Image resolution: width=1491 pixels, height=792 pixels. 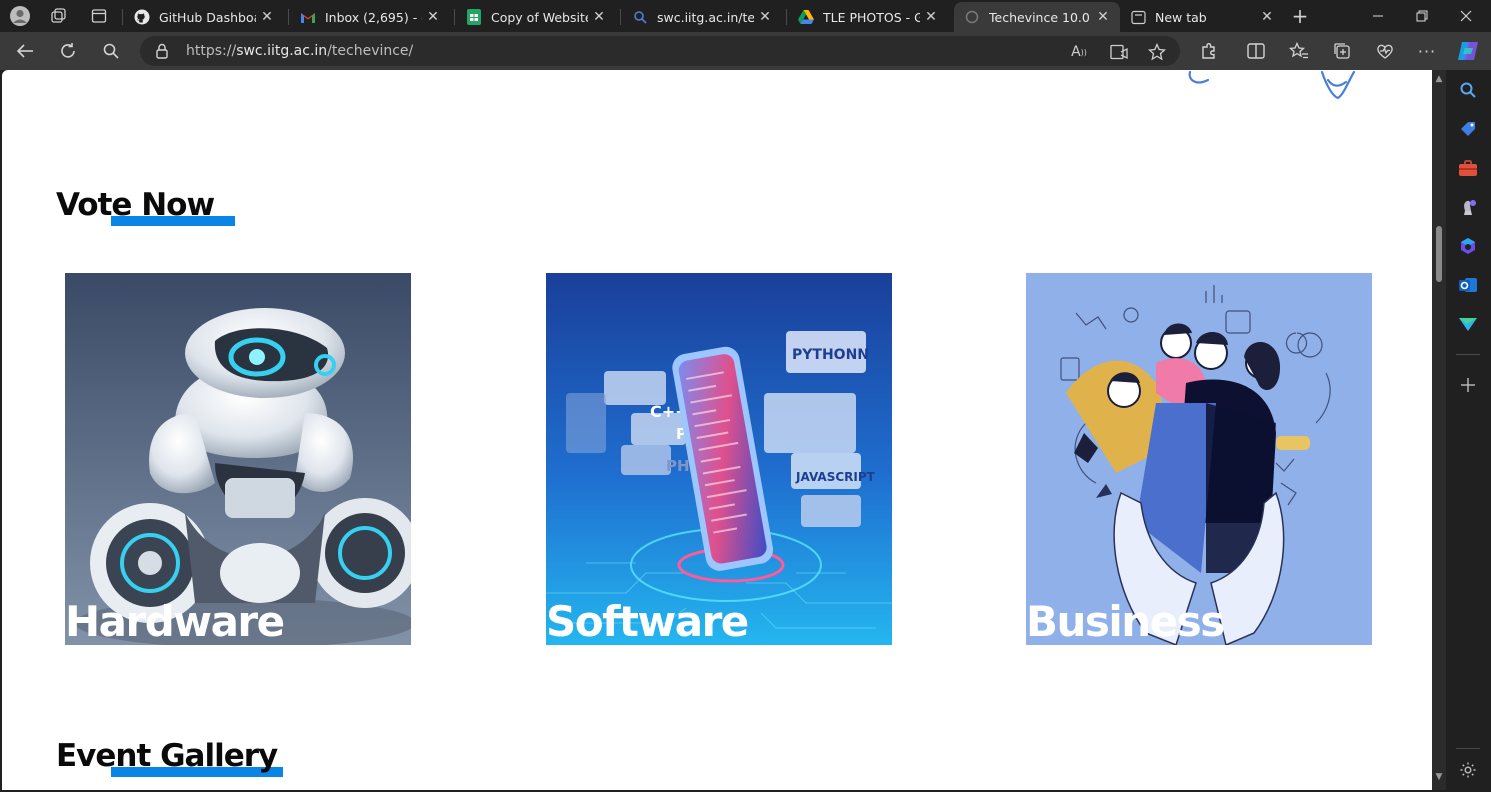 I want to click on software-phone-image: PYTHONN JAVASCRIPT C++ PH PHP, so click(x=719, y=459).